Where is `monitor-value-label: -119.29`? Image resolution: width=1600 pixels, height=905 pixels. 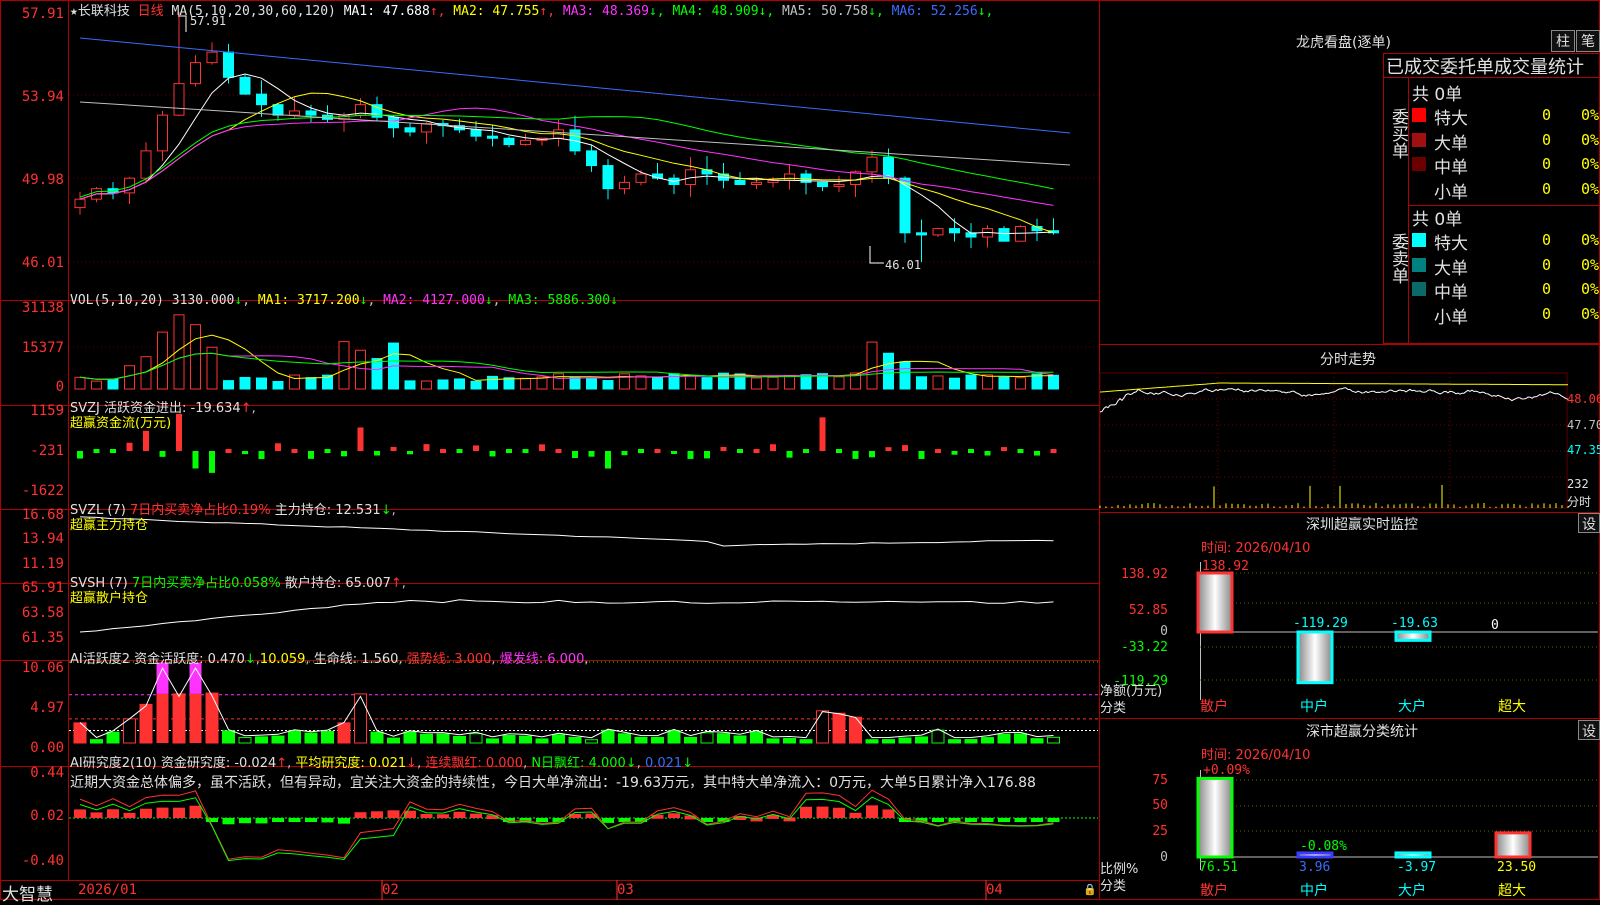
monitor-value-label: -119.29 is located at coordinates (1320, 623).